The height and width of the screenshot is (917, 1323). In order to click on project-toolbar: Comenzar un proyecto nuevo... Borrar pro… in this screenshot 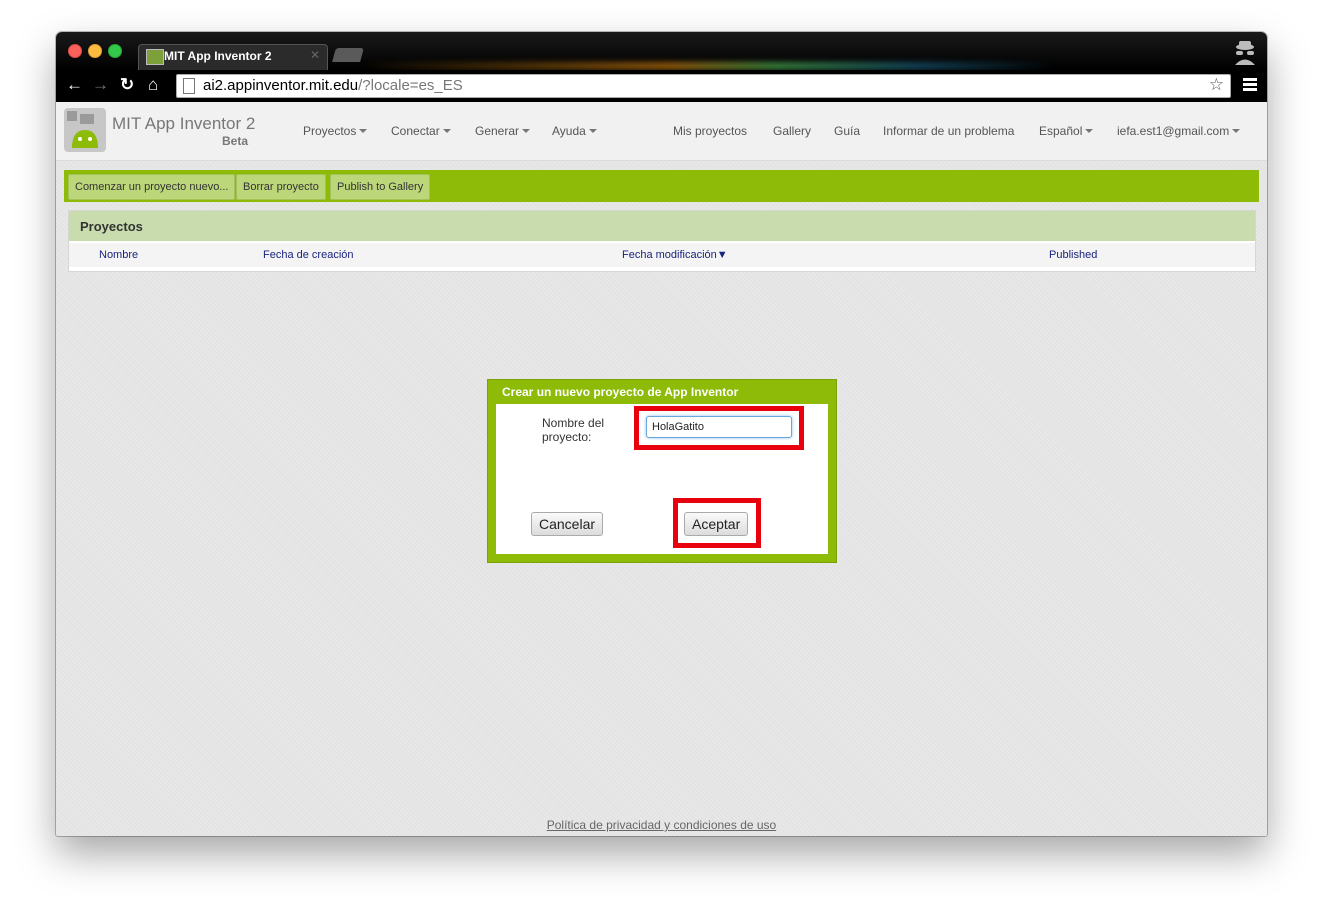, I will do `click(661, 186)`.